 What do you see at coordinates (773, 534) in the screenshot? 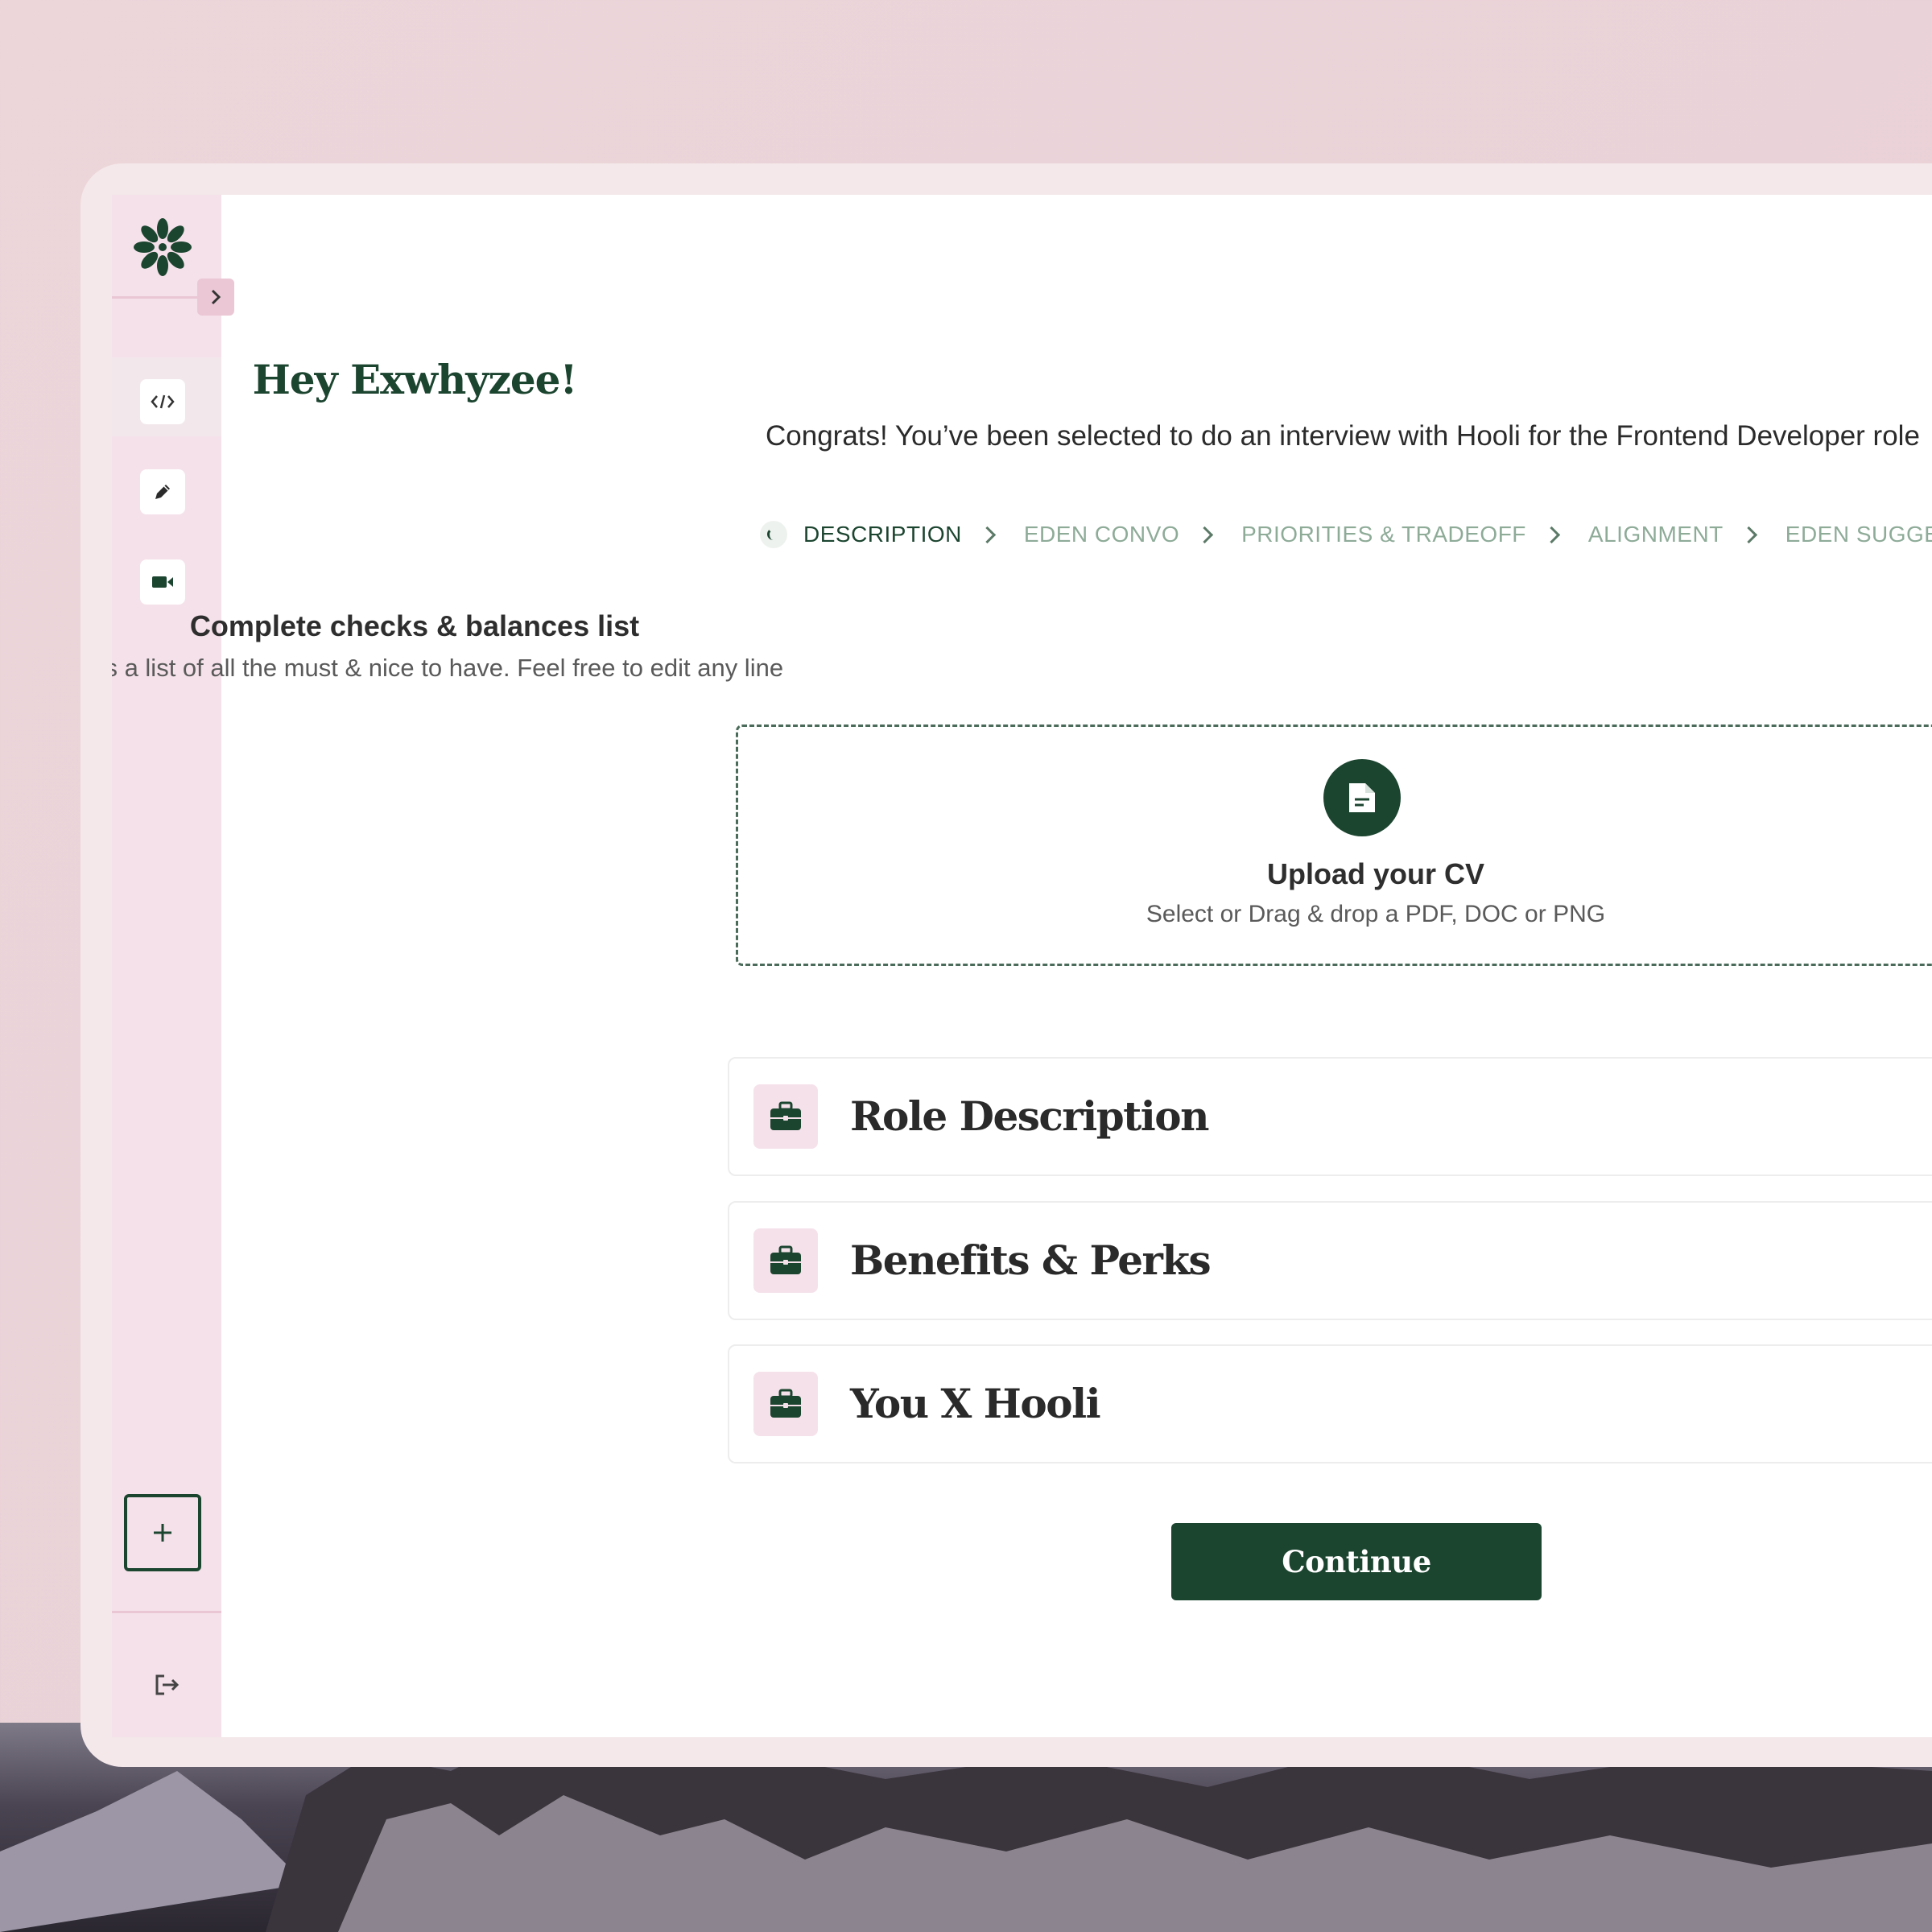
I see `loading-spinner-icon` at bounding box center [773, 534].